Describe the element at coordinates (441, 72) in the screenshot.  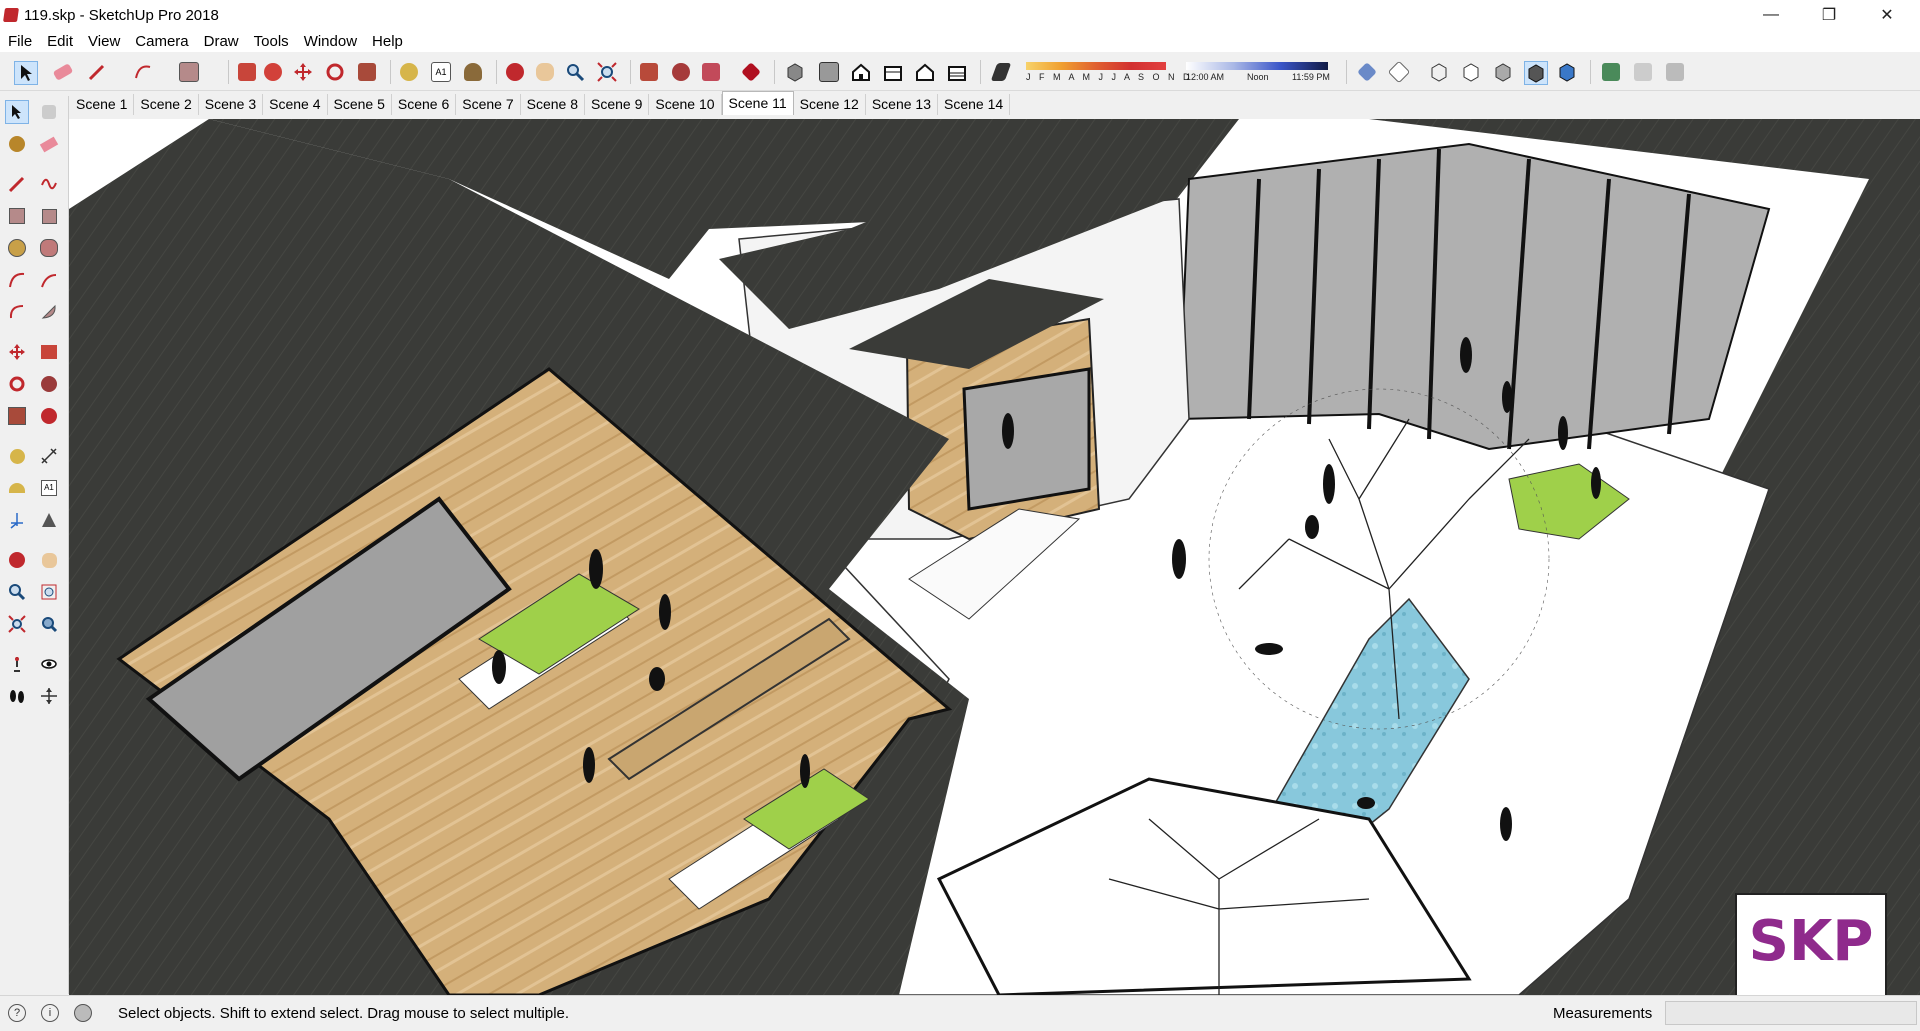
I see `text-tool-icon: A1` at that location.